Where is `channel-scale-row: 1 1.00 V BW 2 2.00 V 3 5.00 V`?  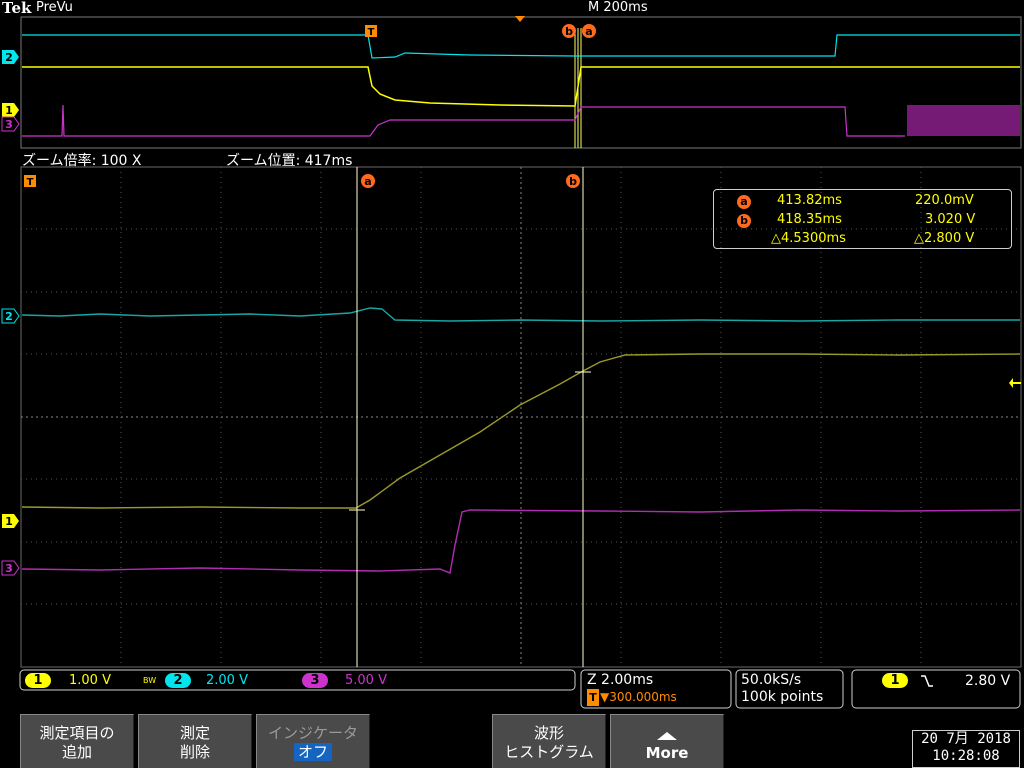 channel-scale-row: 1 1.00 V BW 2 2.00 V 3 5.00 V is located at coordinates (300, 681).